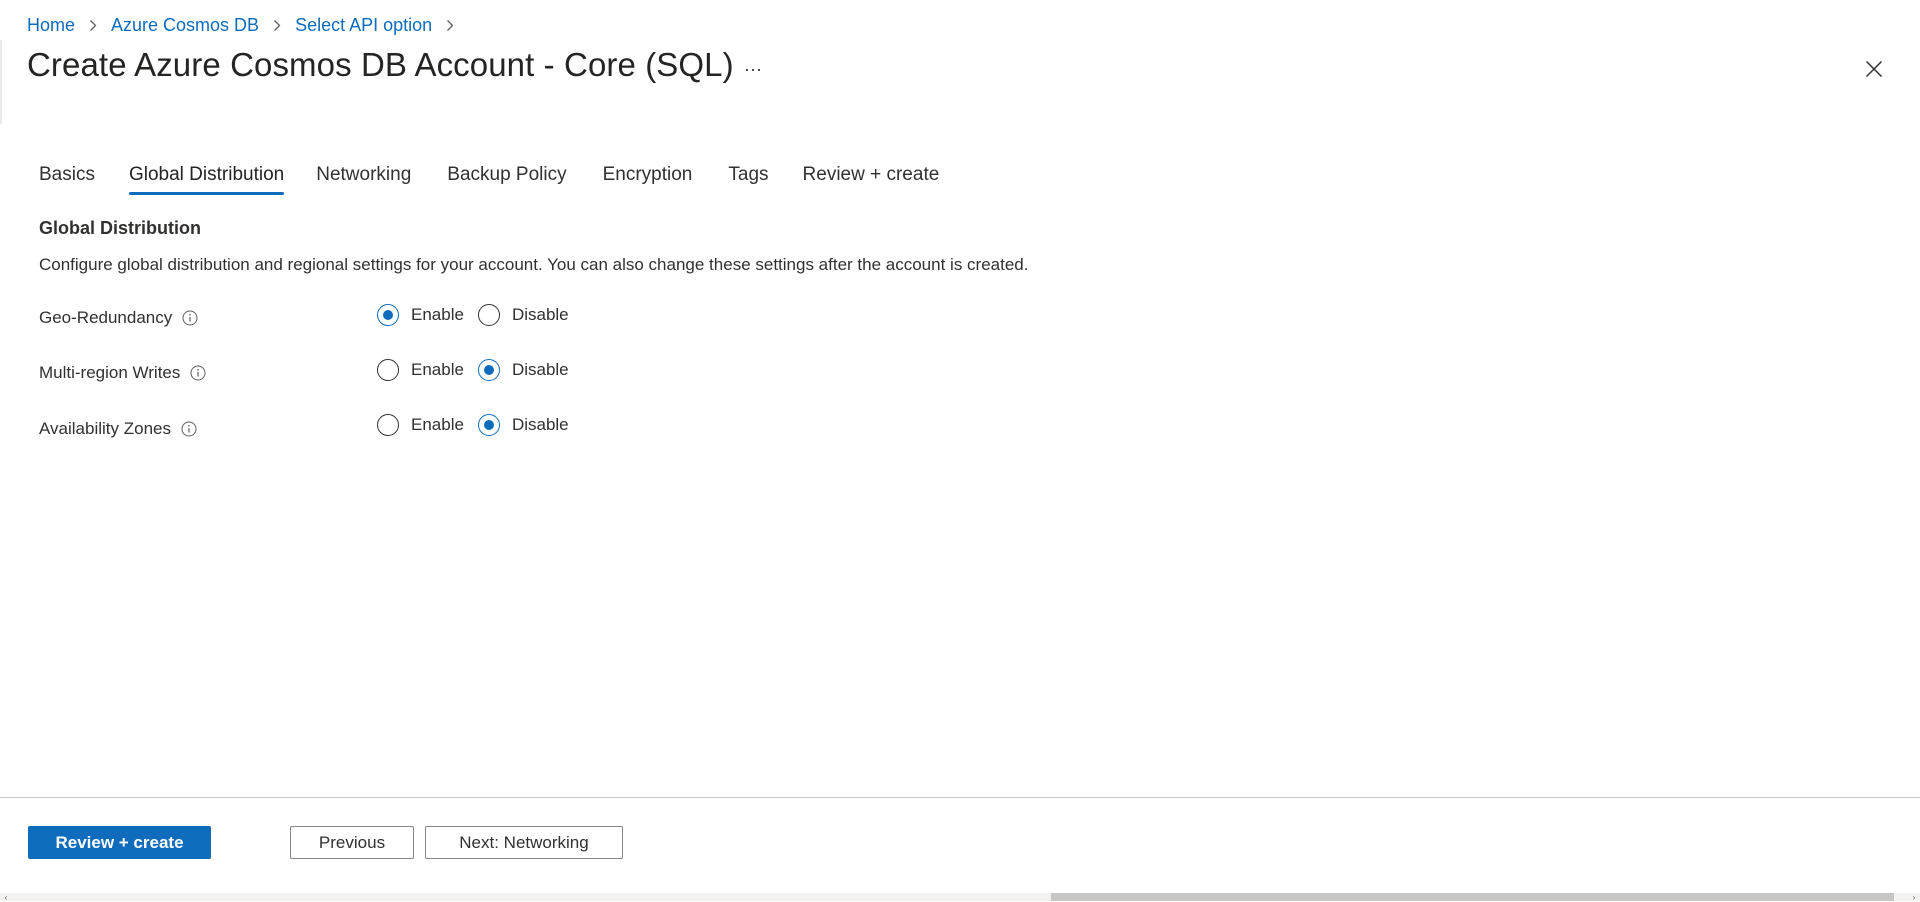  What do you see at coordinates (67, 177) in the screenshot?
I see `tab-basics: Basics` at bounding box center [67, 177].